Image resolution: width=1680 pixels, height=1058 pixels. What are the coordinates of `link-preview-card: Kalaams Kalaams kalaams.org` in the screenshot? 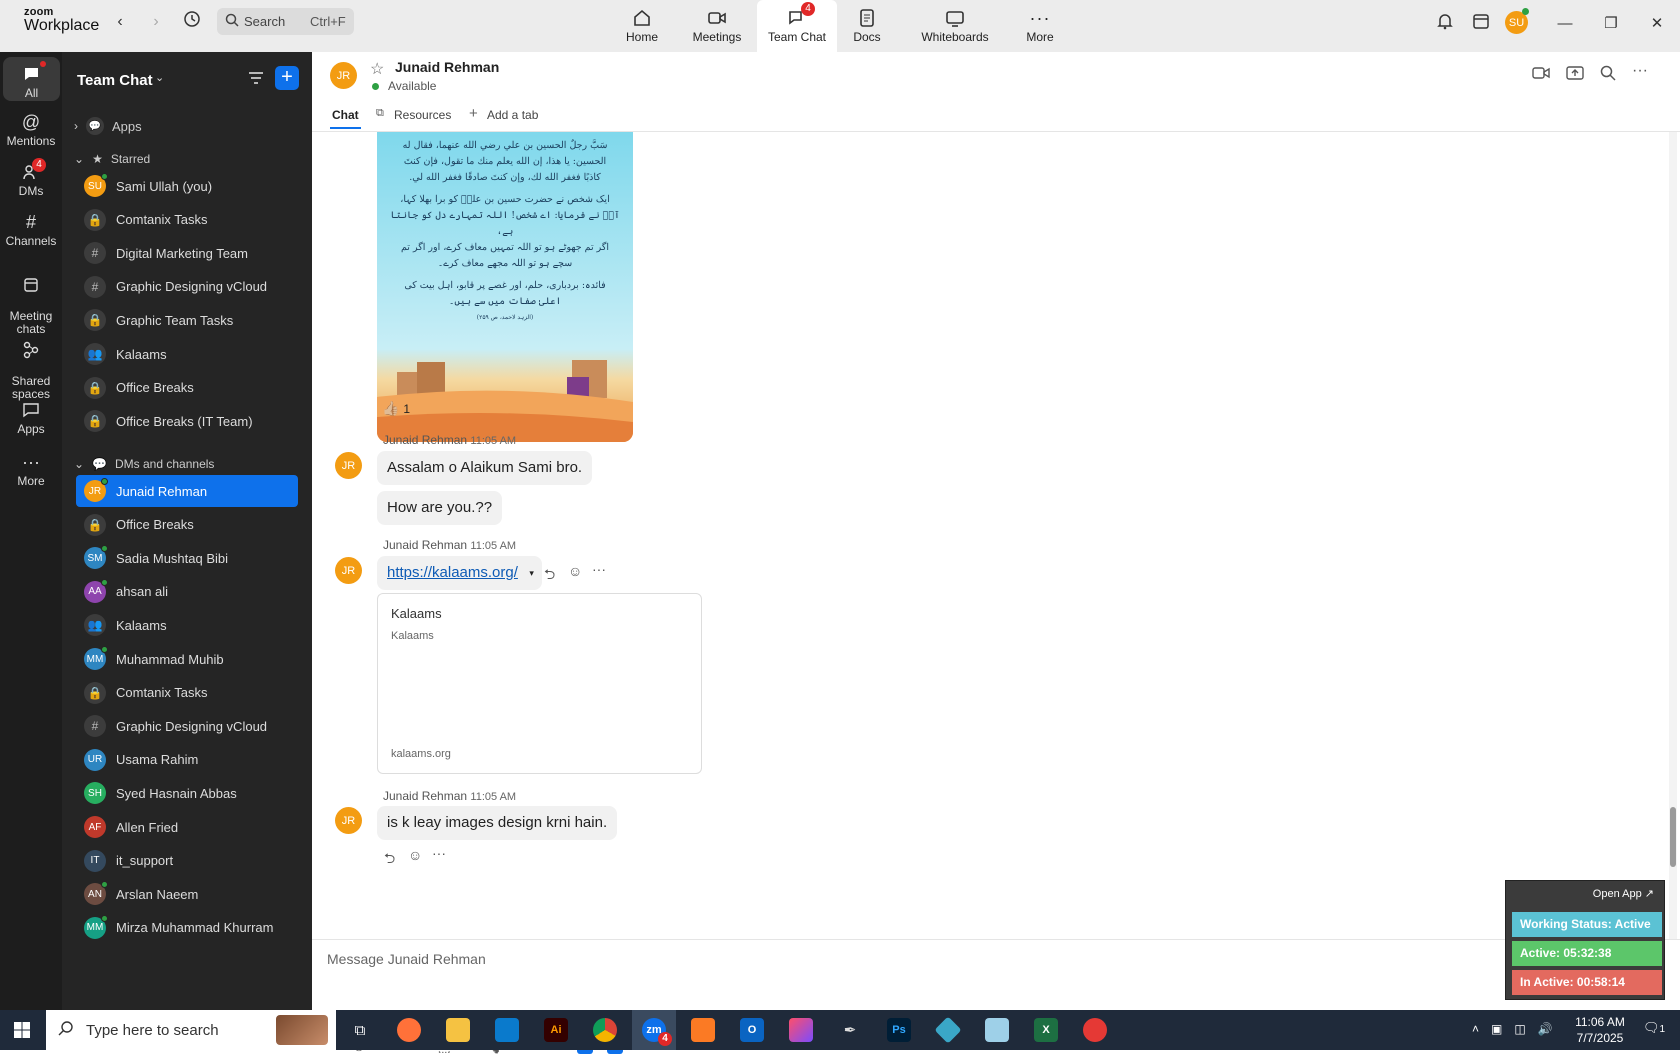 It's located at (539, 683).